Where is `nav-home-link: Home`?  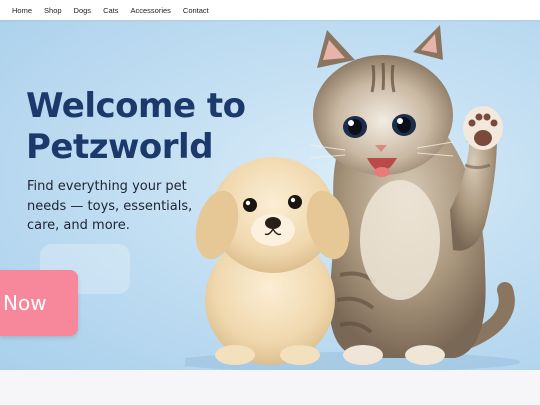 nav-home-link: Home is located at coordinates (22, 10).